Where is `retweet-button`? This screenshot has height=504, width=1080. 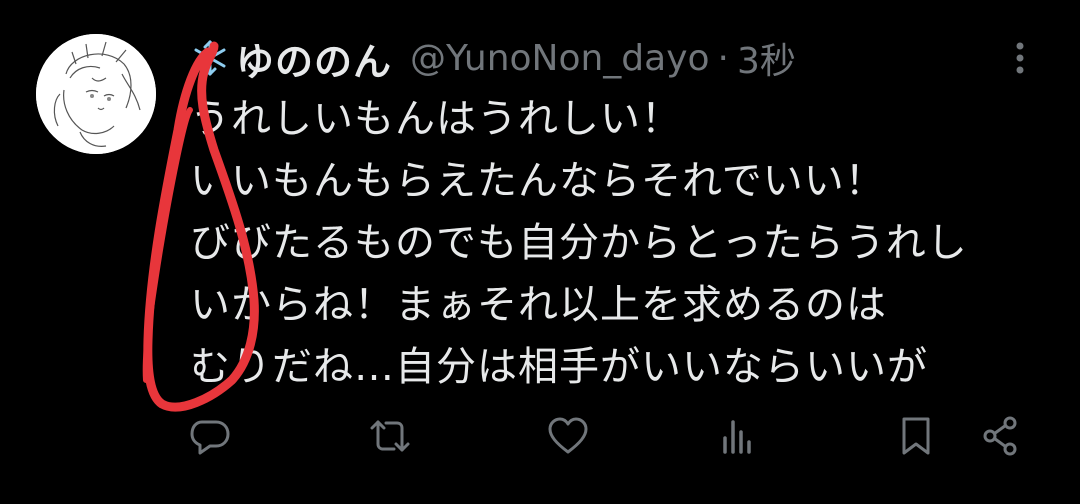 retweet-button is located at coordinates (390, 436).